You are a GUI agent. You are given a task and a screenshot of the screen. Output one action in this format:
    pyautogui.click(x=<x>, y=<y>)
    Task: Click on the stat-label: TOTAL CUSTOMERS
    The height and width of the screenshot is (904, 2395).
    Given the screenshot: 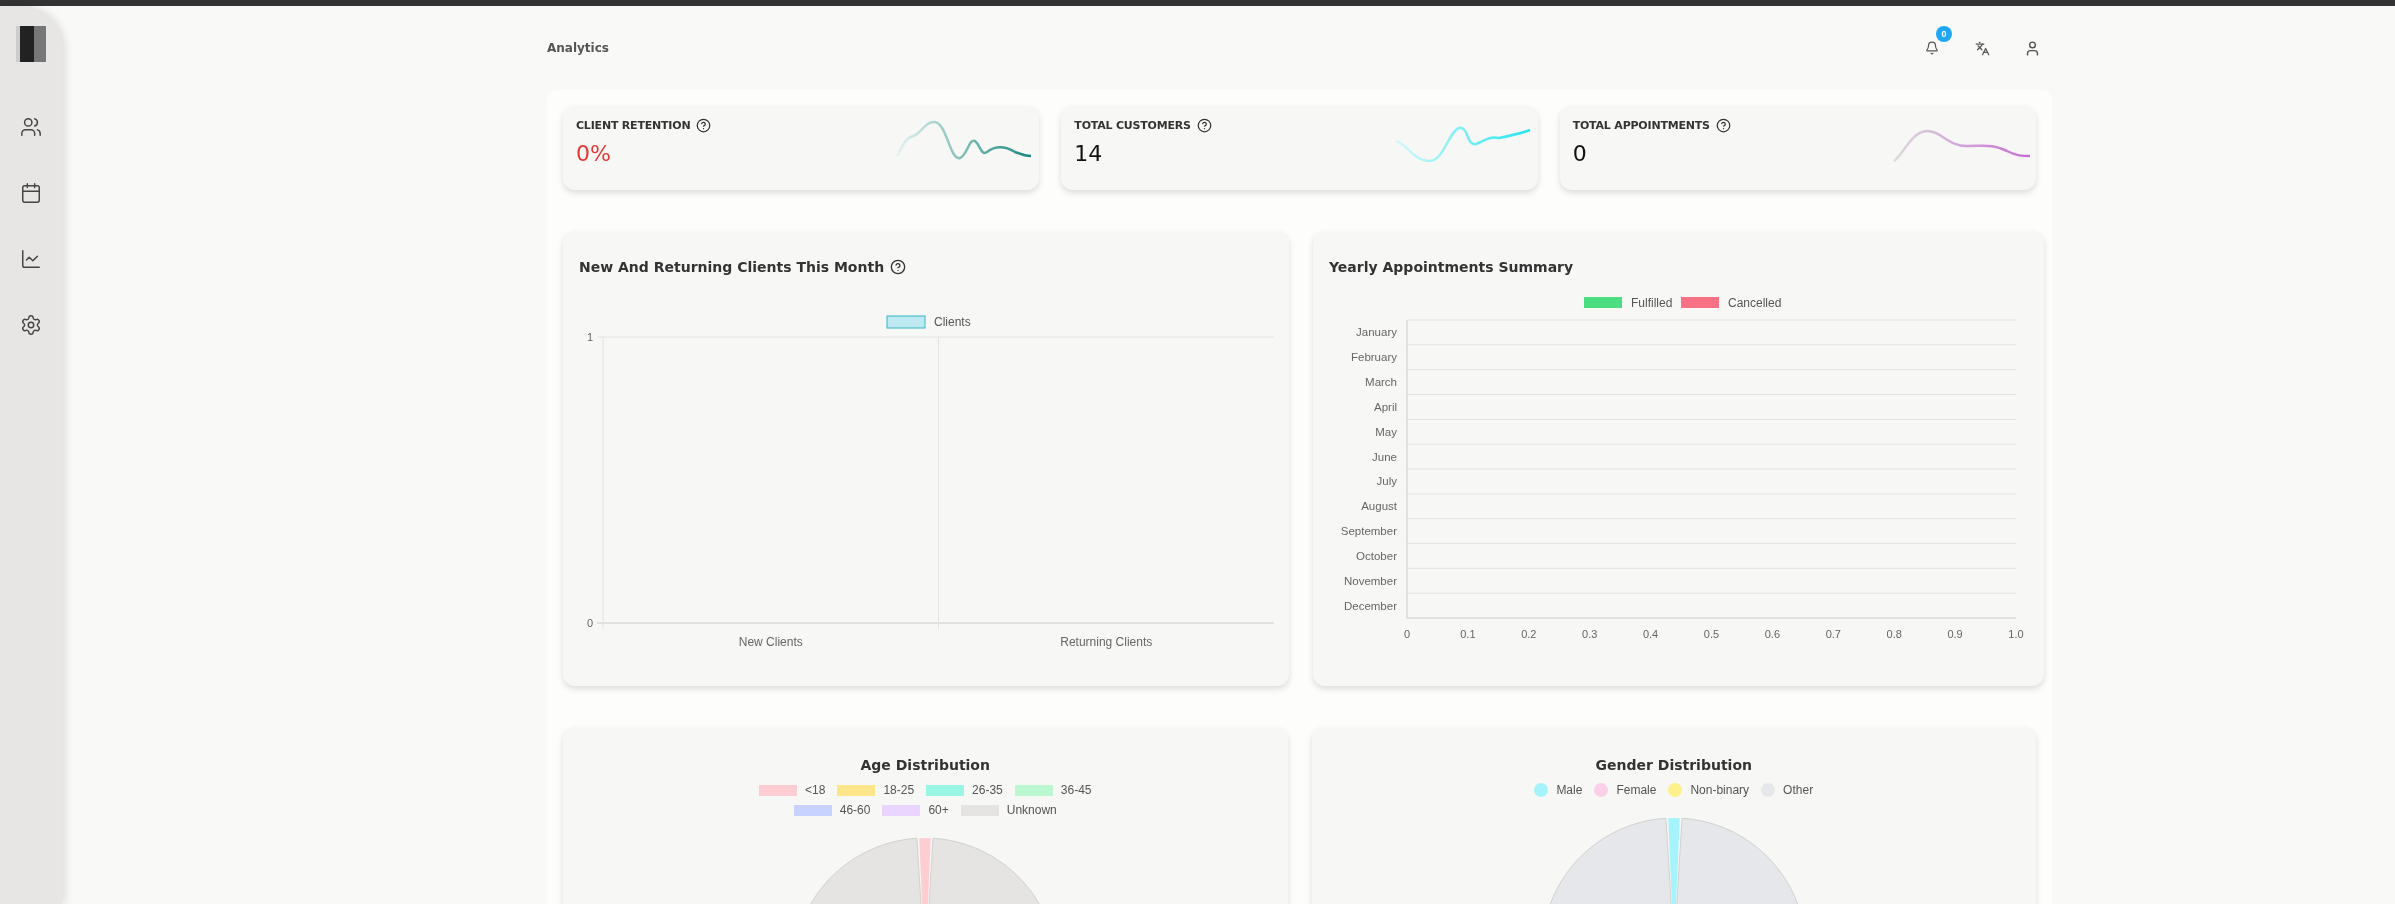 What is the action you would take?
    pyautogui.click(x=1132, y=125)
    